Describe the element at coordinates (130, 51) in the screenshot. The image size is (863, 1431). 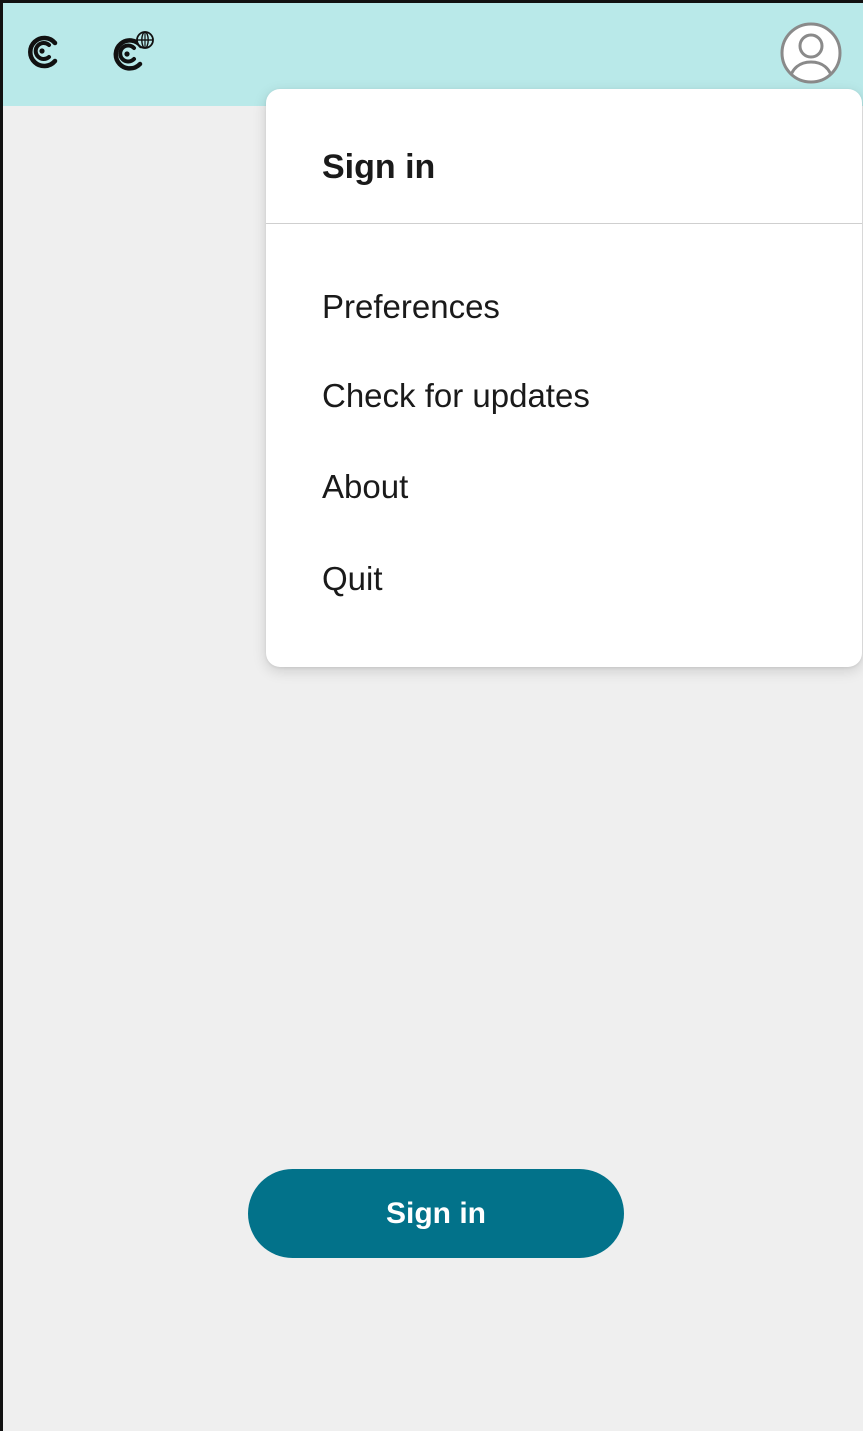
I see `app-web-icon` at that location.